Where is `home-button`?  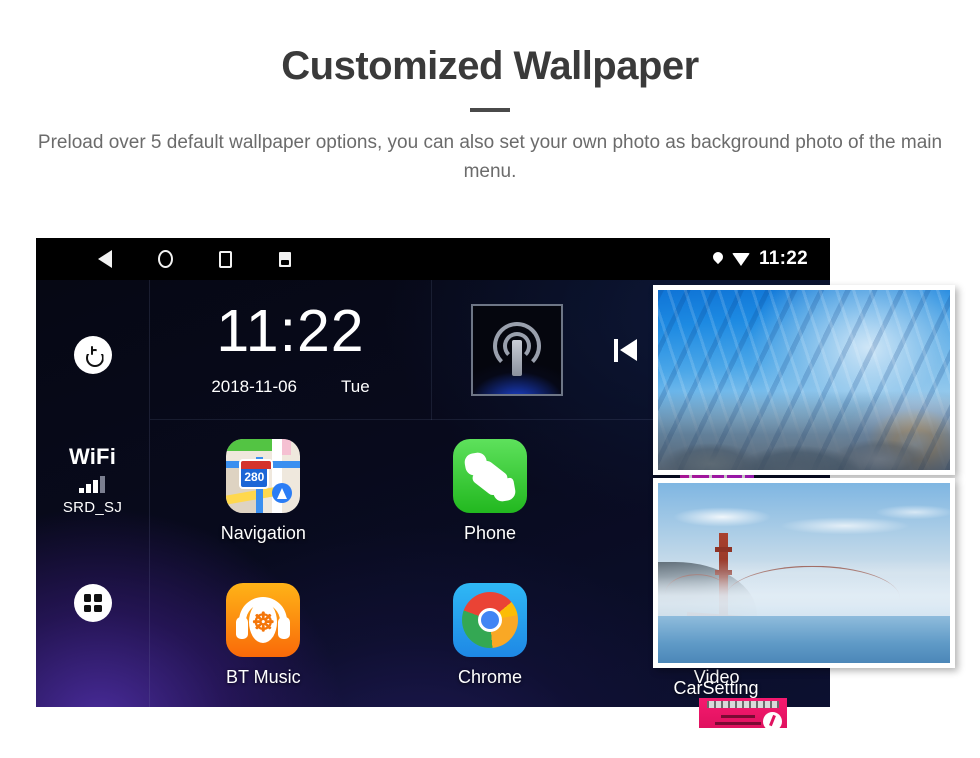 home-button is located at coordinates (165, 259).